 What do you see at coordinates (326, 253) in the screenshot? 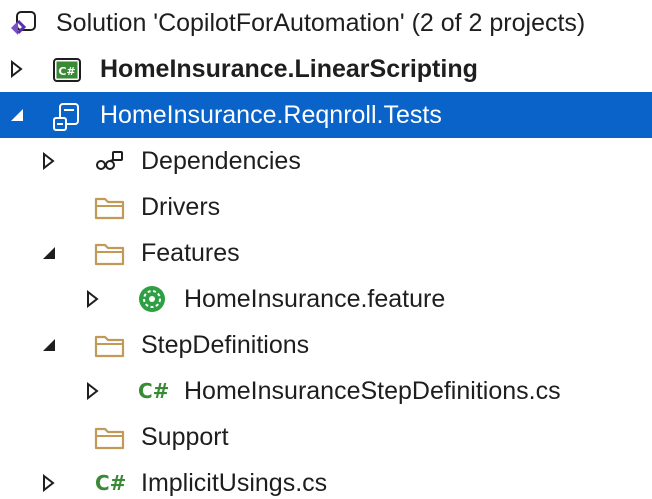
I see `tree-item-features: Features` at bounding box center [326, 253].